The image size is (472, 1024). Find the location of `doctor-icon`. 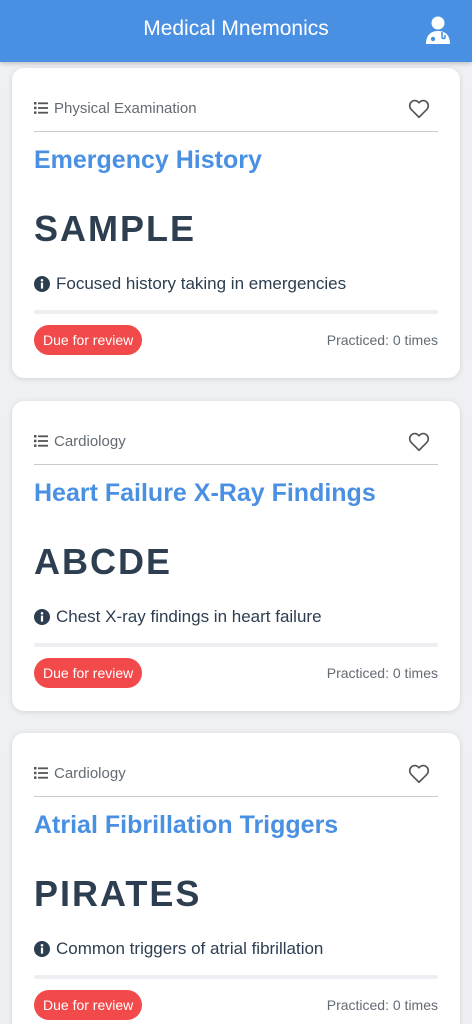

doctor-icon is located at coordinates (438, 30).